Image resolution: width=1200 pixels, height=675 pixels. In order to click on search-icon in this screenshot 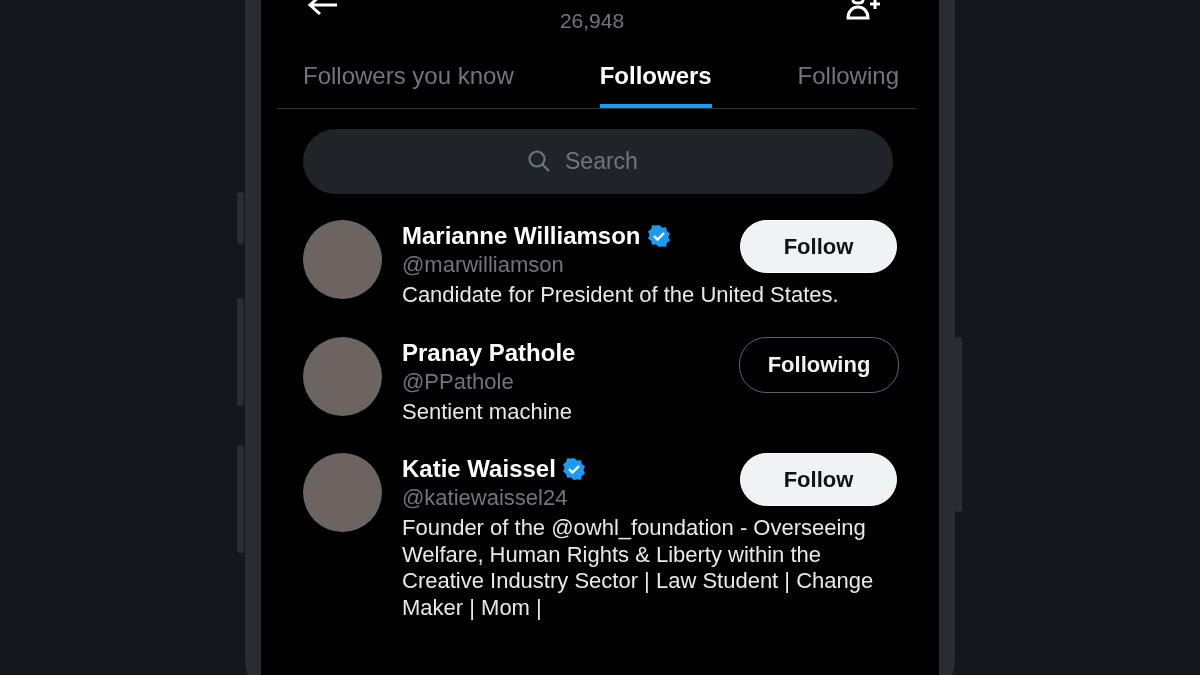, I will do `click(539, 161)`.